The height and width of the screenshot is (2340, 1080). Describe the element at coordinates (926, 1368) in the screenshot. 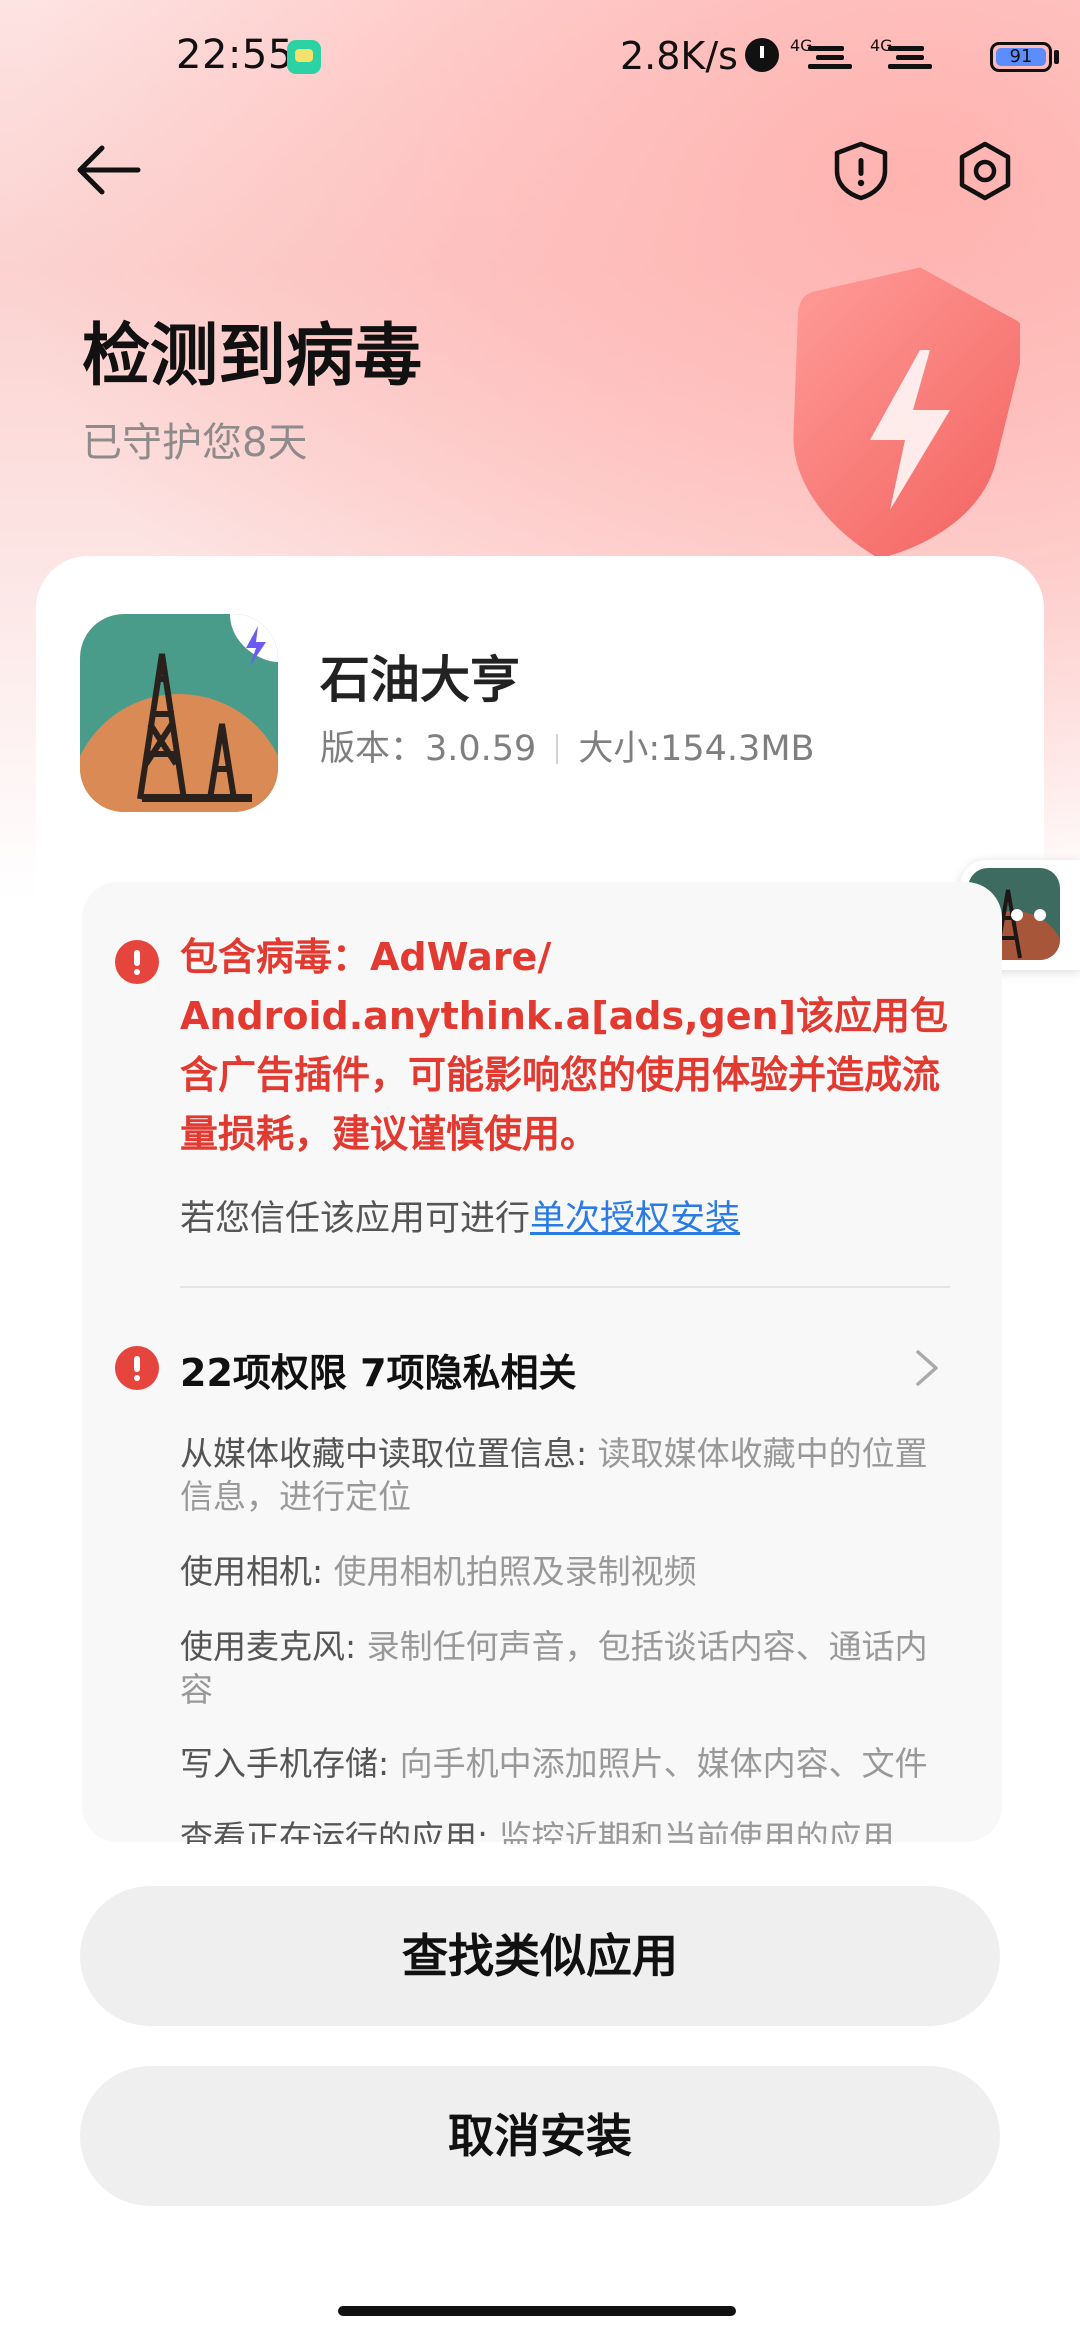

I see `chevron-right-icon` at that location.